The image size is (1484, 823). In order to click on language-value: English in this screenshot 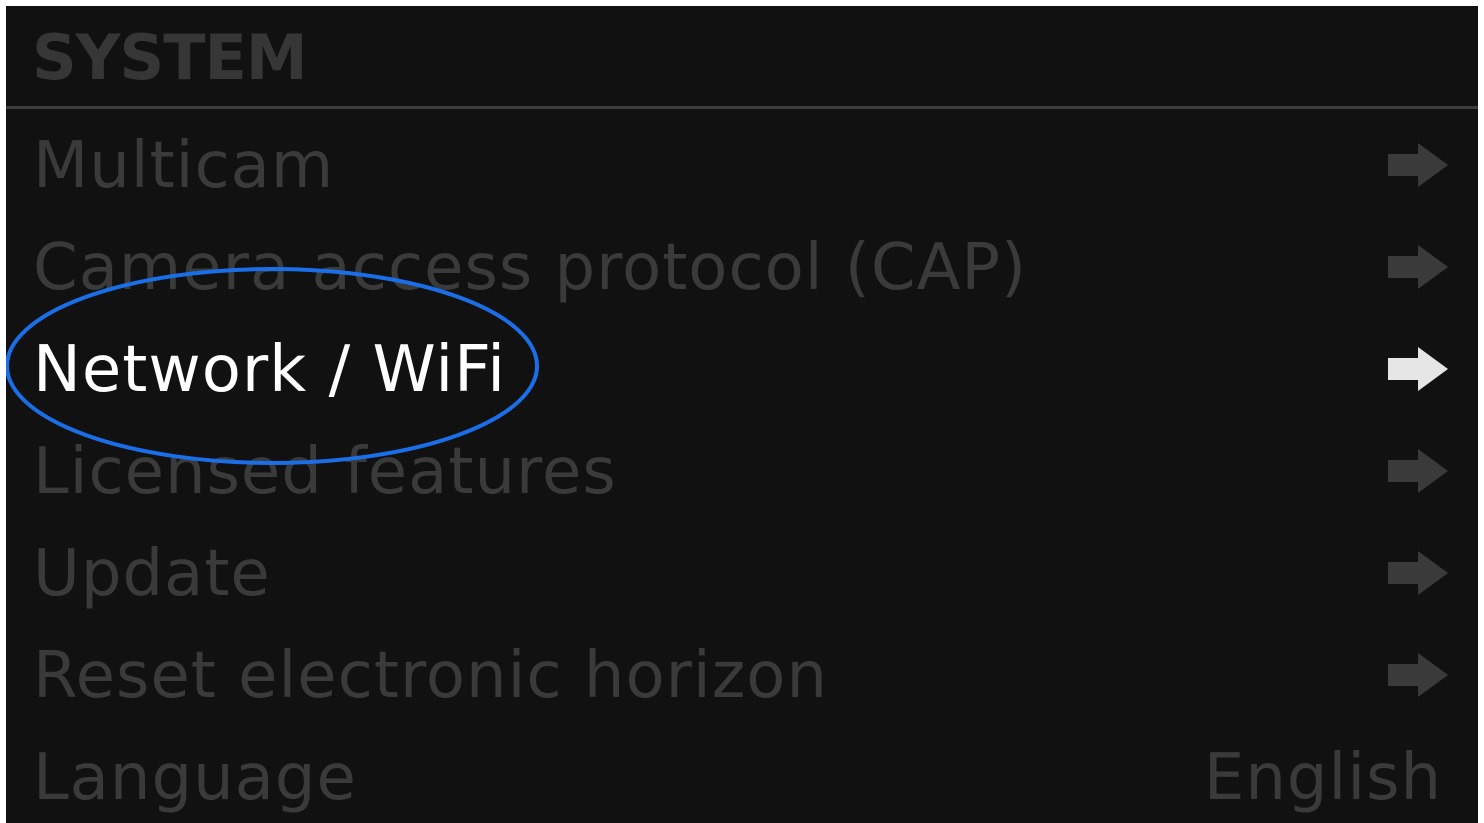, I will do `click(1322, 778)`.